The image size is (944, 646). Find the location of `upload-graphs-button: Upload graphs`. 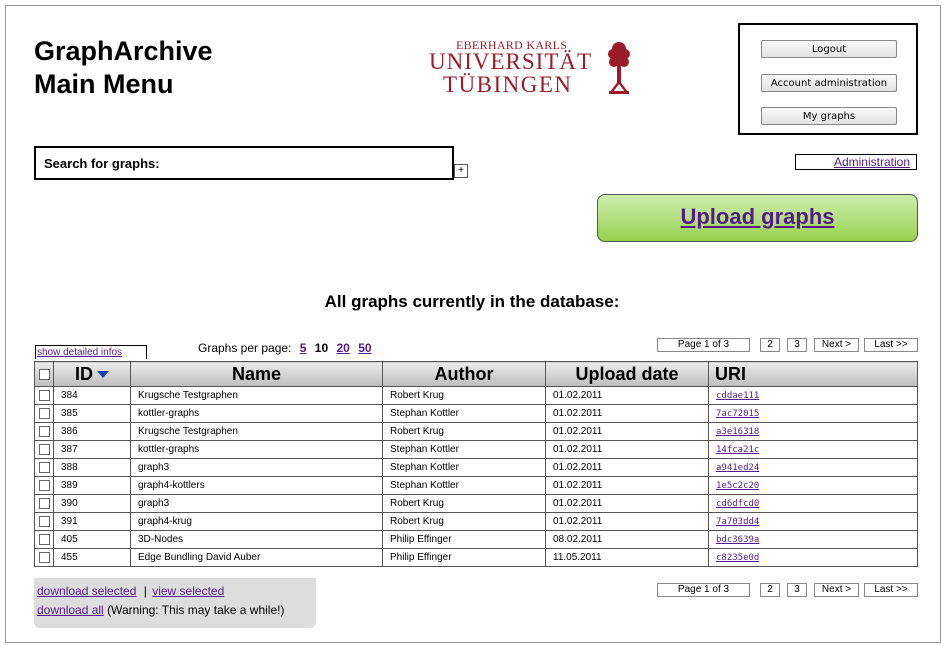

upload-graphs-button: Upload graphs is located at coordinates (757, 218).